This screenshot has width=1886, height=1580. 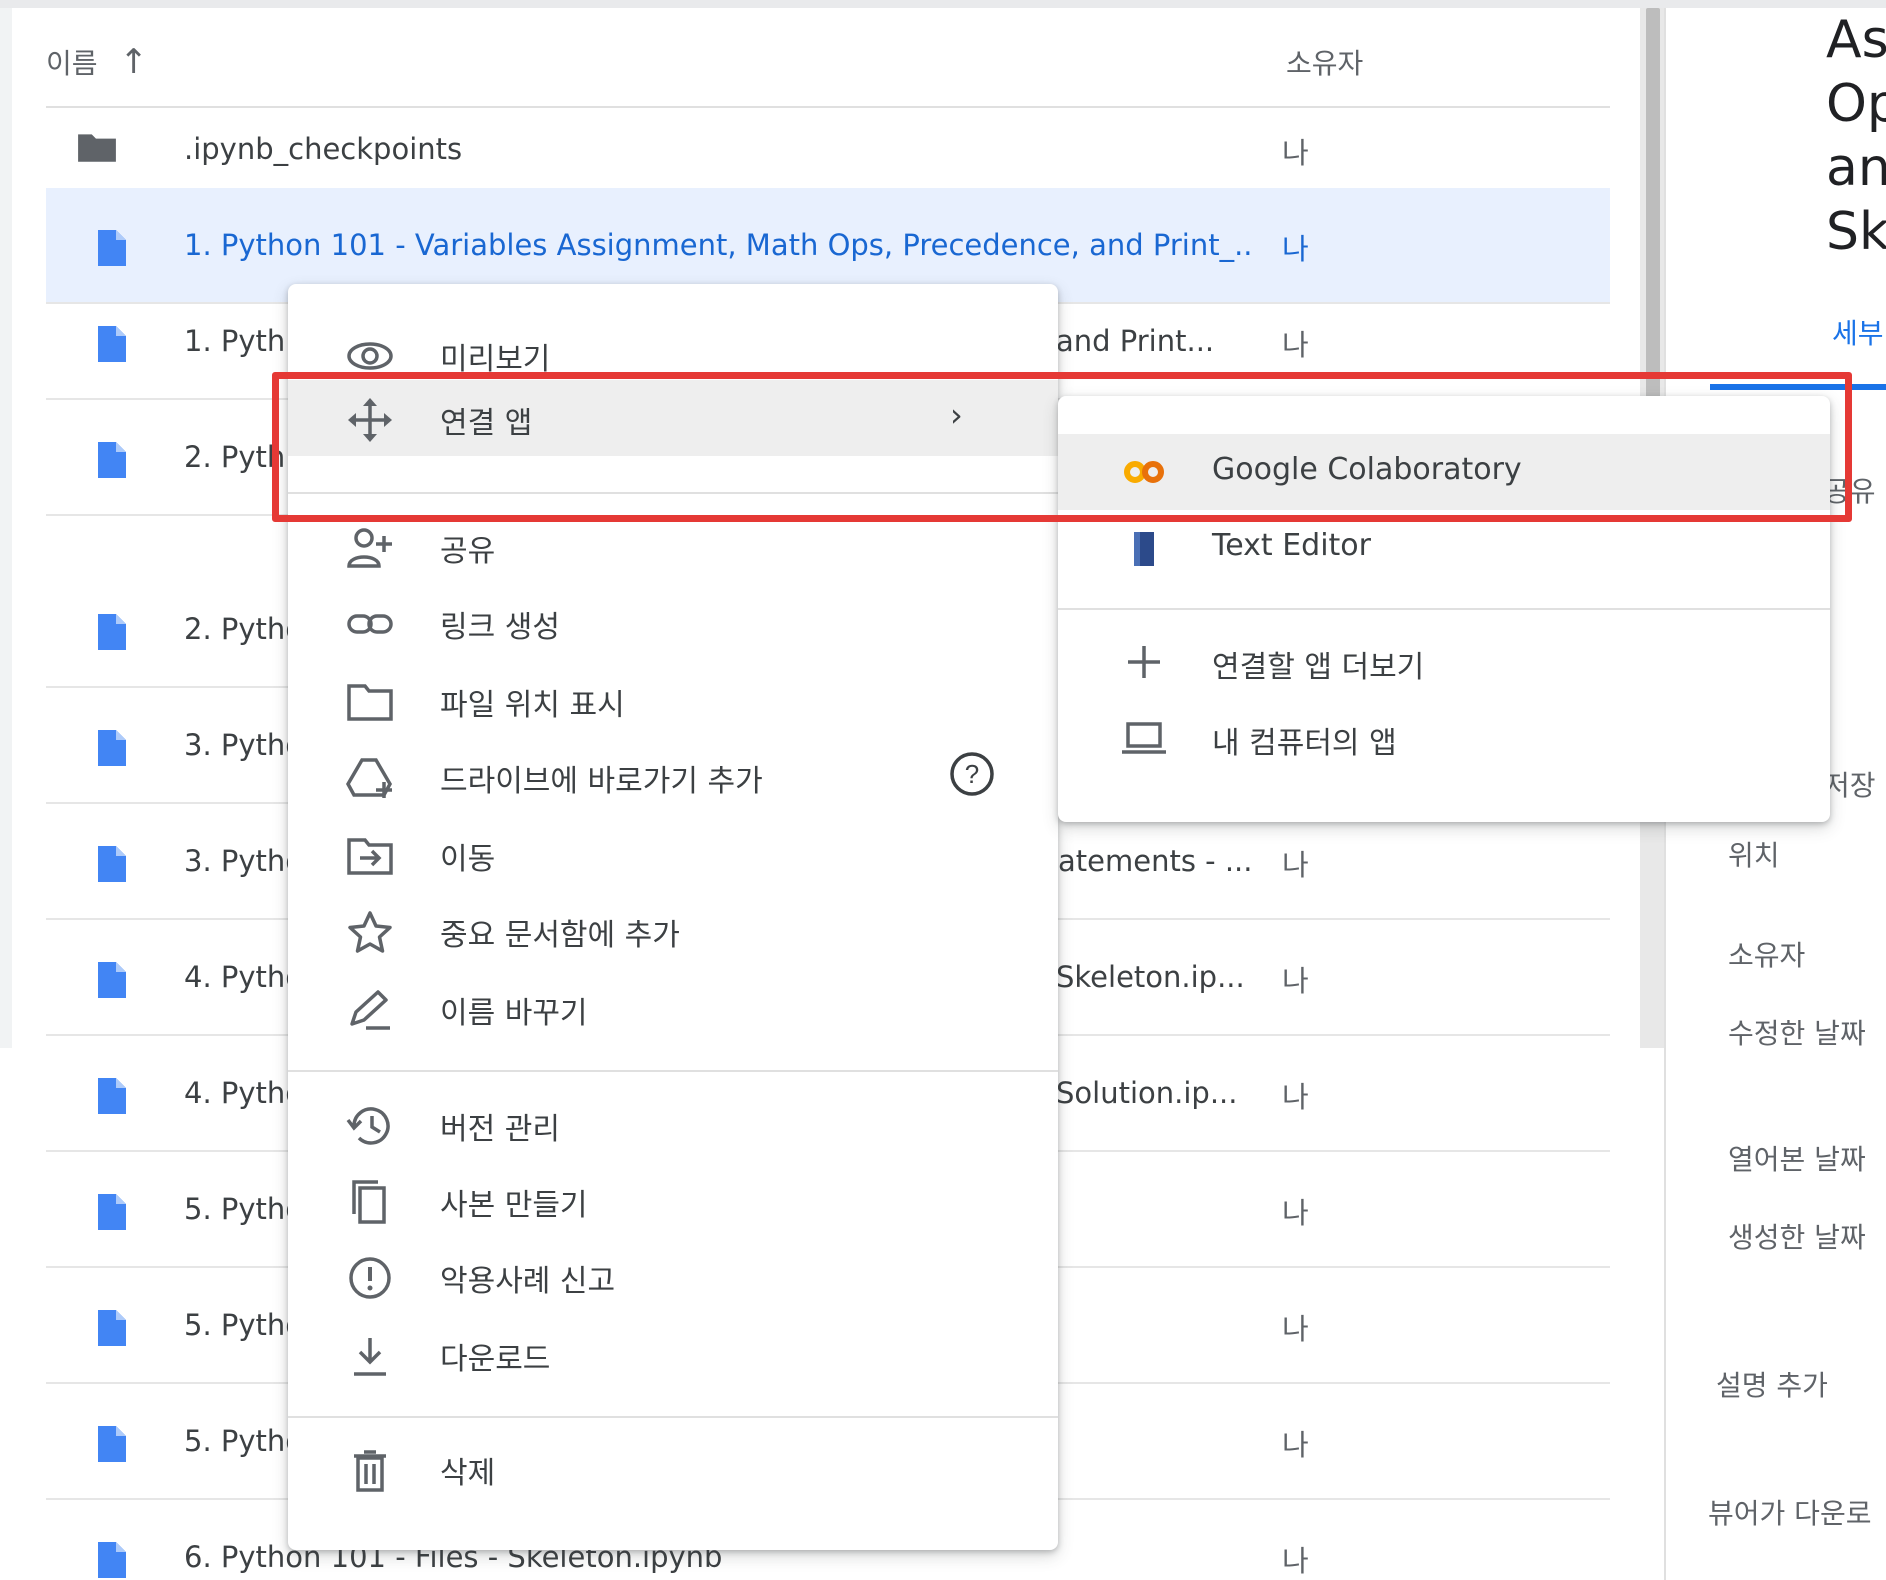 I want to click on submenu-item-google-colaboratory: Google Colaboratory, so click(x=1444, y=472).